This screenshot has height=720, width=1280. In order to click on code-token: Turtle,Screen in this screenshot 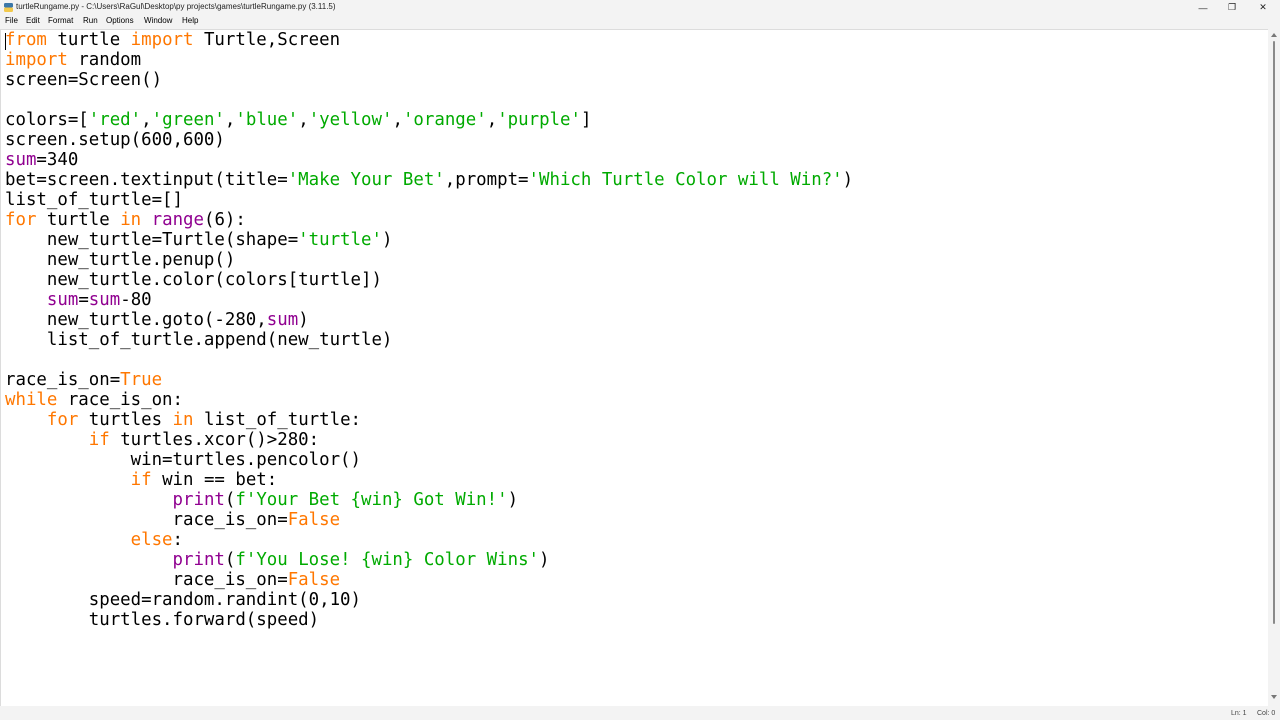, I will do `click(267, 40)`.